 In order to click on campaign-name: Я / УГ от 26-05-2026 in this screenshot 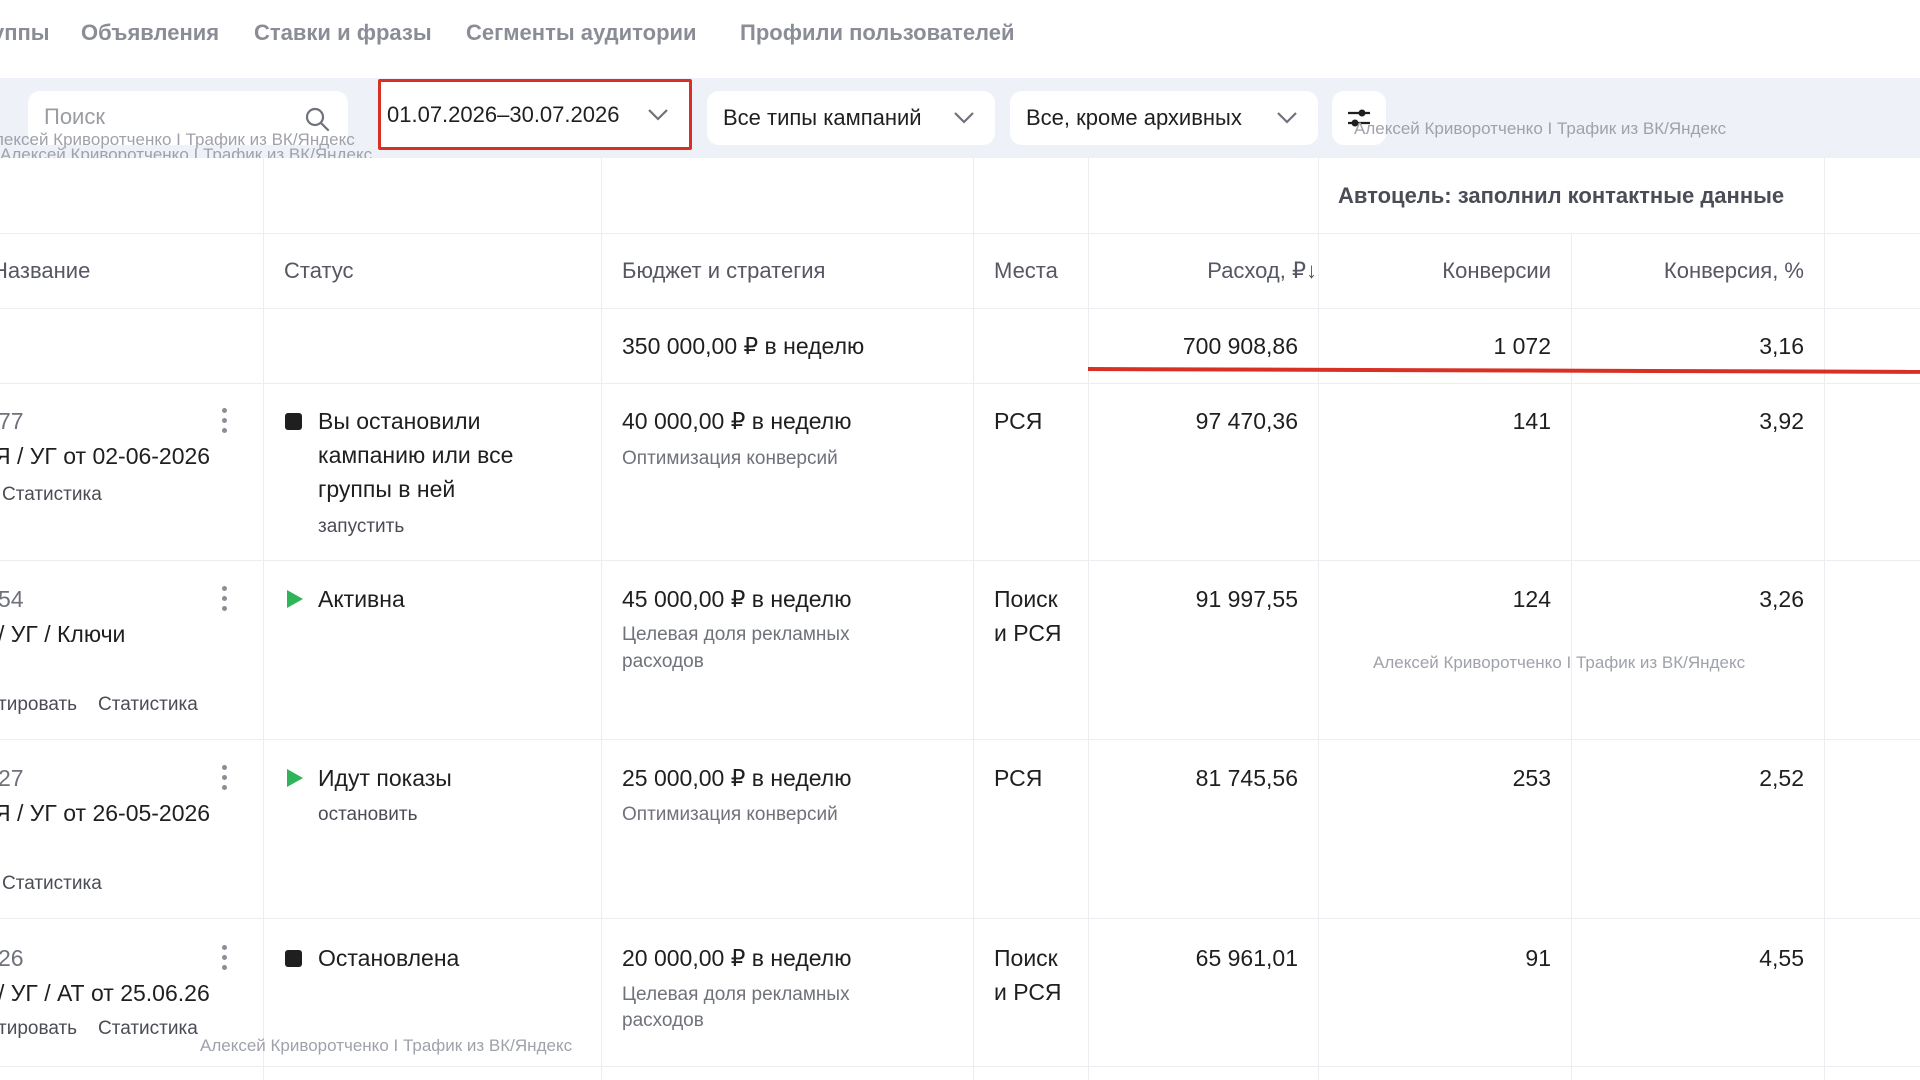, I will do `click(105, 813)`.